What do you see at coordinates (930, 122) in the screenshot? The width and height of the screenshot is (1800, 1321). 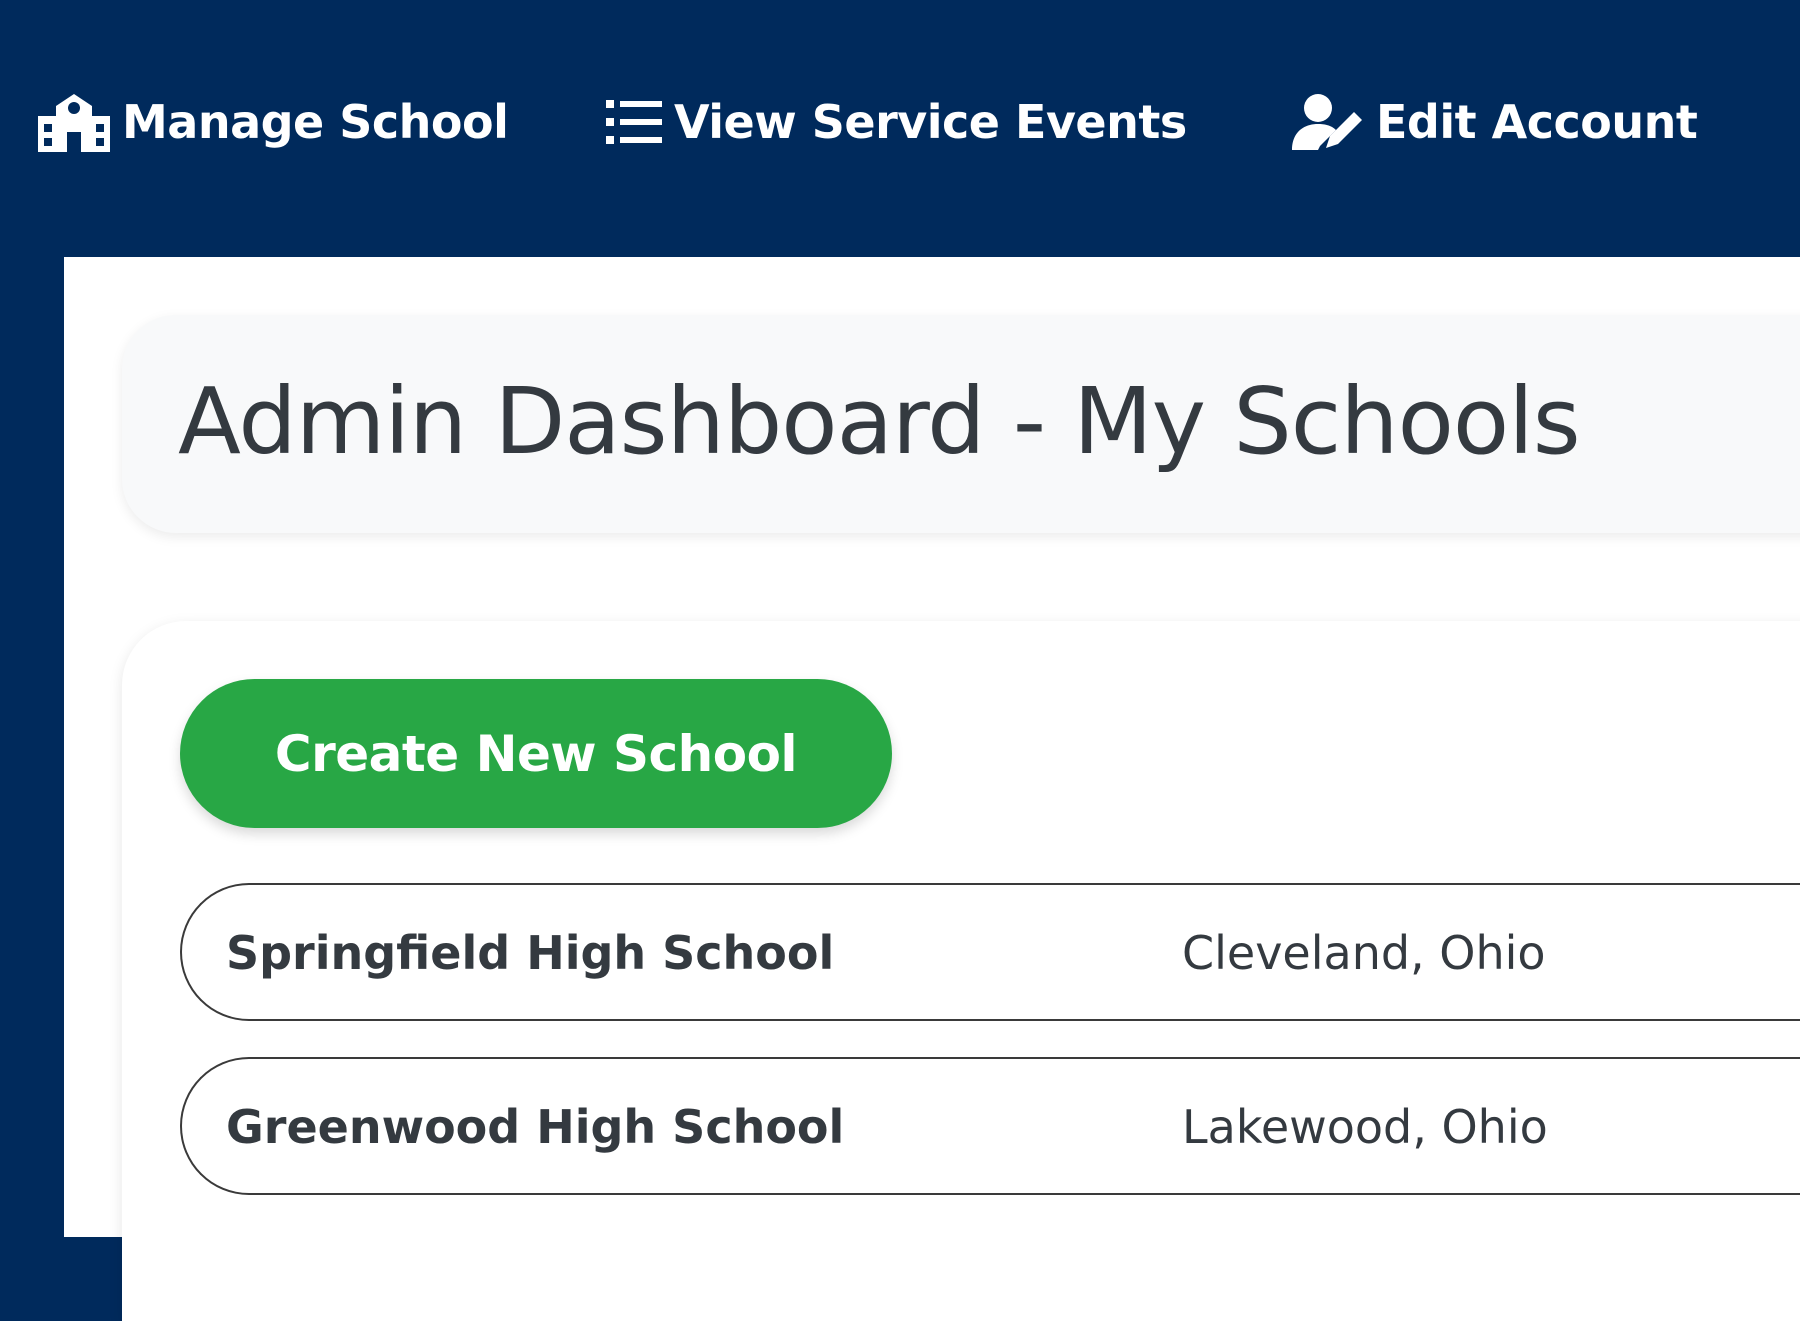 I see `nav-view-service-events-label: View Service Events` at bounding box center [930, 122].